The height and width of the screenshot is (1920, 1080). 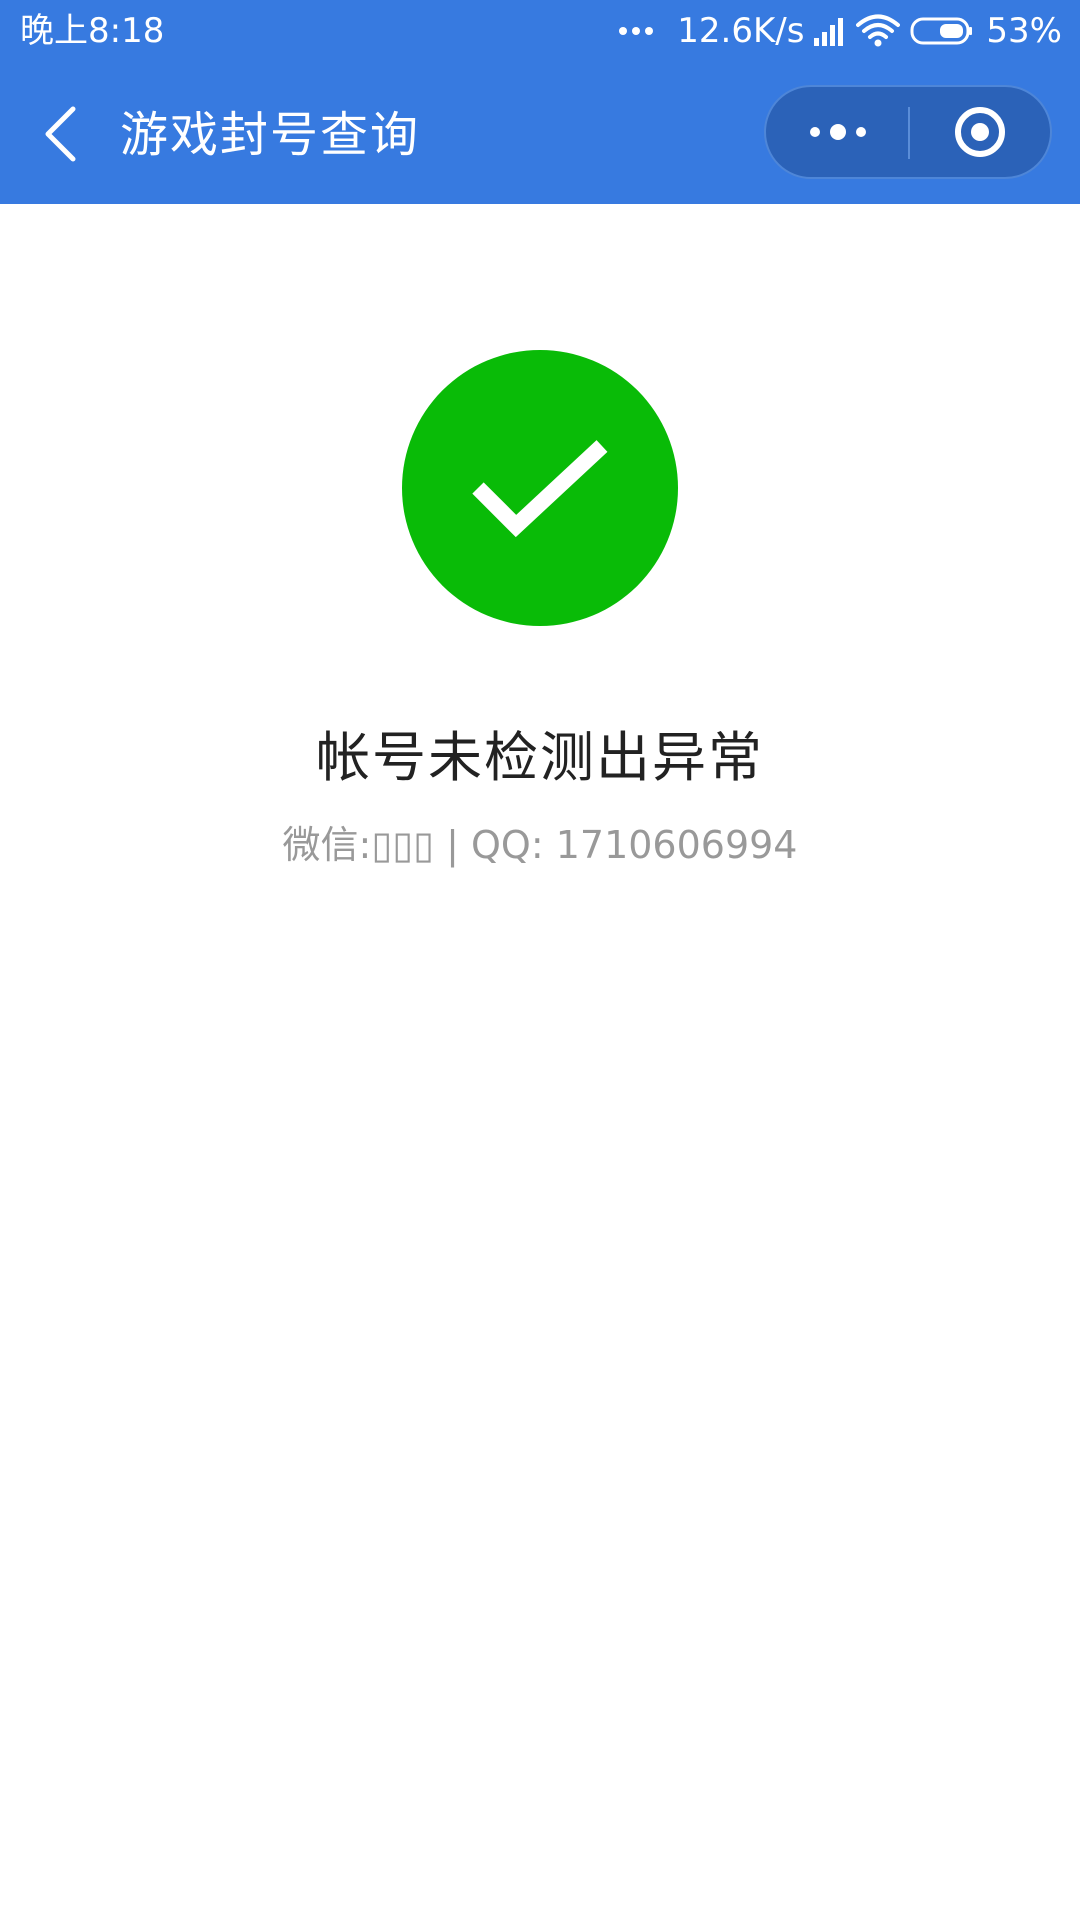 What do you see at coordinates (540, 134) in the screenshot?
I see `nav-bar: 游戏封号查询` at bounding box center [540, 134].